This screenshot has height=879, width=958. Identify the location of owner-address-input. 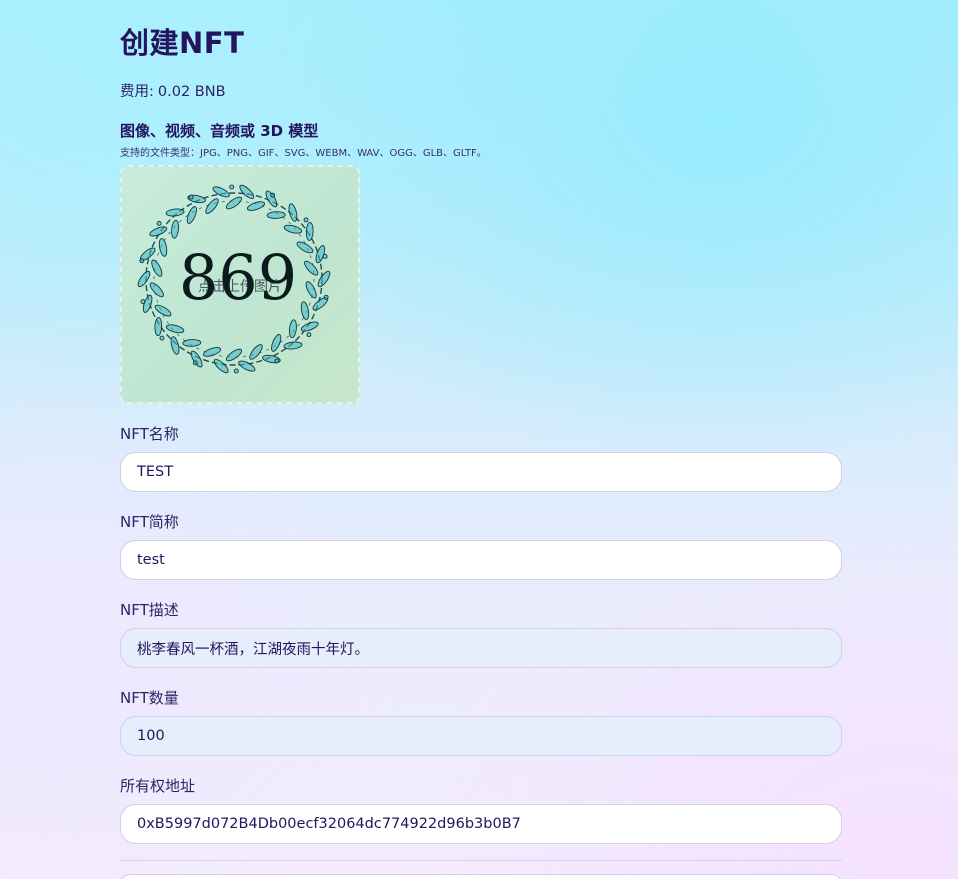
(481, 824).